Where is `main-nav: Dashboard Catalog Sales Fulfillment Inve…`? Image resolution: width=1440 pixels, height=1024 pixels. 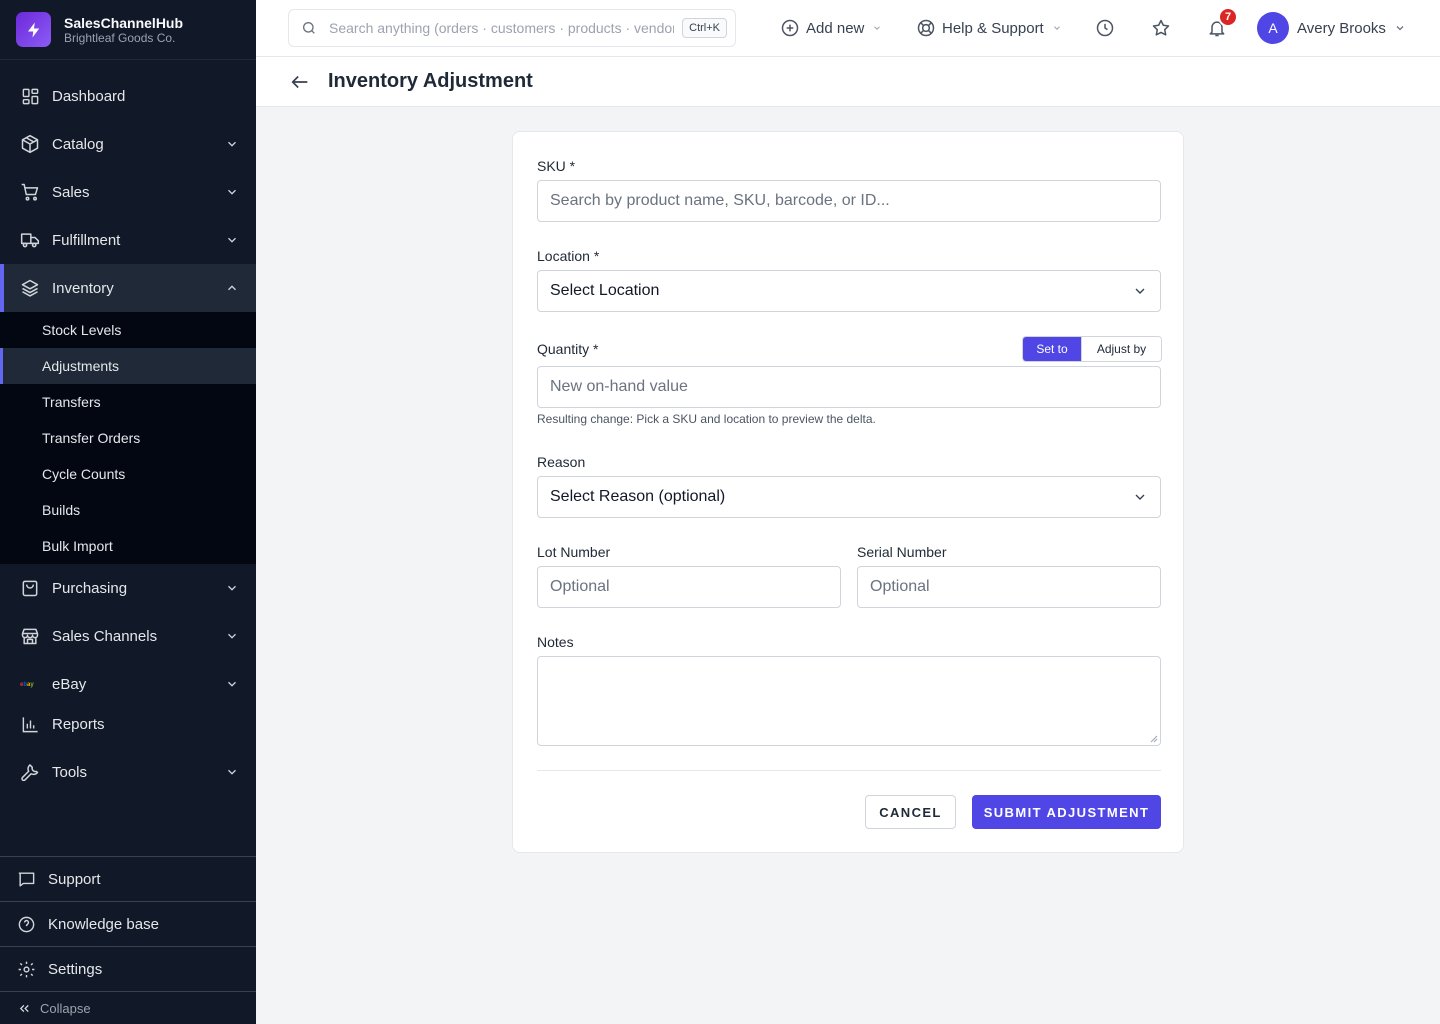
main-nav: Dashboard Catalog Sales Fulfillment Inve… is located at coordinates (128, 434).